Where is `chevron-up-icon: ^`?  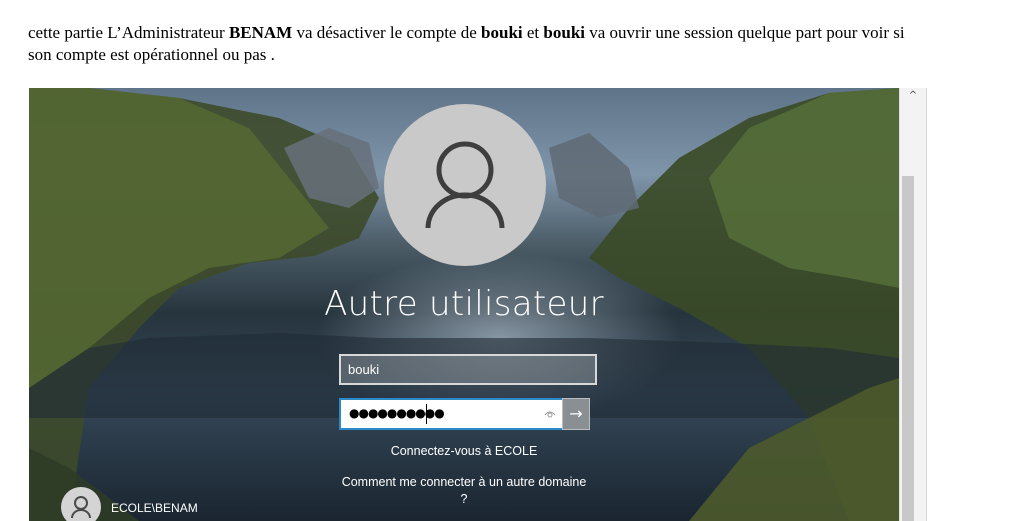
chevron-up-icon: ^ is located at coordinates (913, 95).